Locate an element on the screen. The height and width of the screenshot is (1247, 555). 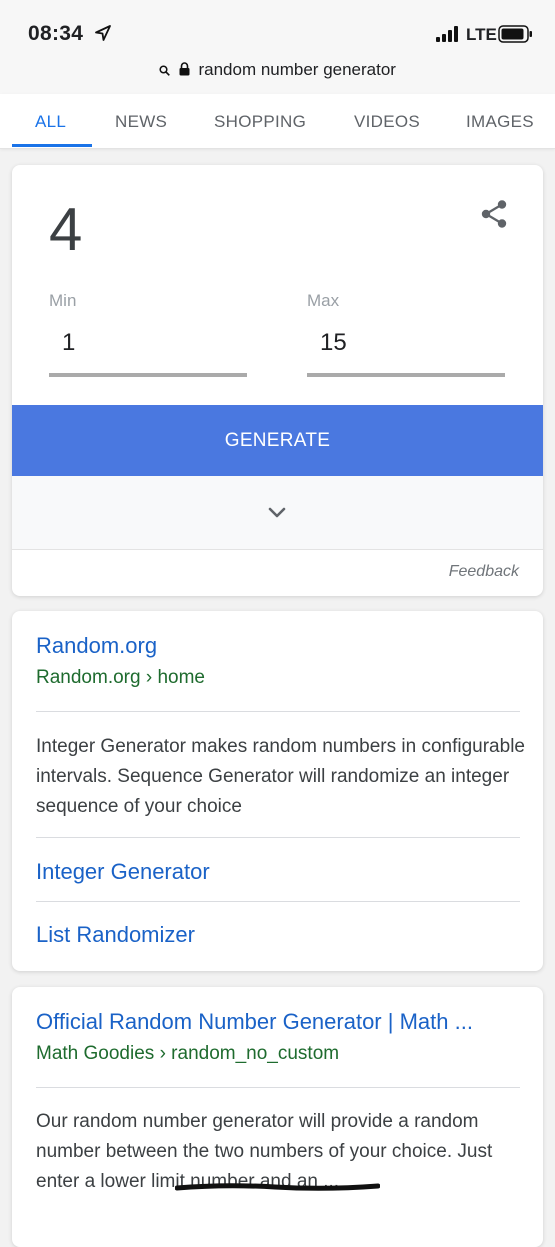
location-arrow-icon is located at coordinates (103, 33).